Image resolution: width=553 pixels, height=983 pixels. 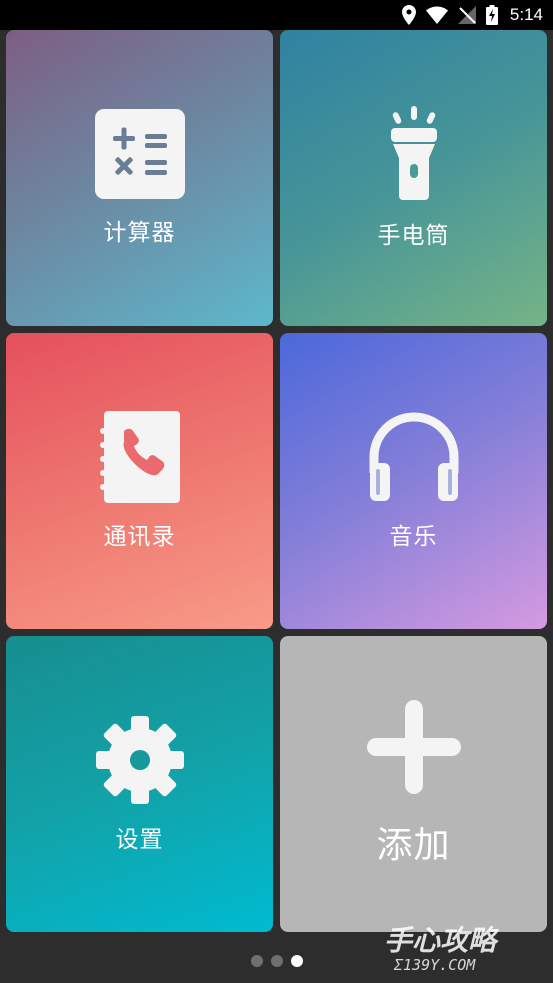 What do you see at coordinates (413, 845) in the screenshot?
I see `tile-label: 添加` at bounding box center [413, 845].